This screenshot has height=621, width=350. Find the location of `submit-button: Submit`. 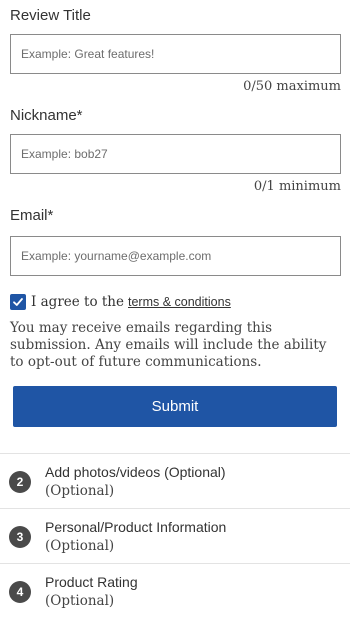

submit-button: Submit is located at coordinates (175, 406).